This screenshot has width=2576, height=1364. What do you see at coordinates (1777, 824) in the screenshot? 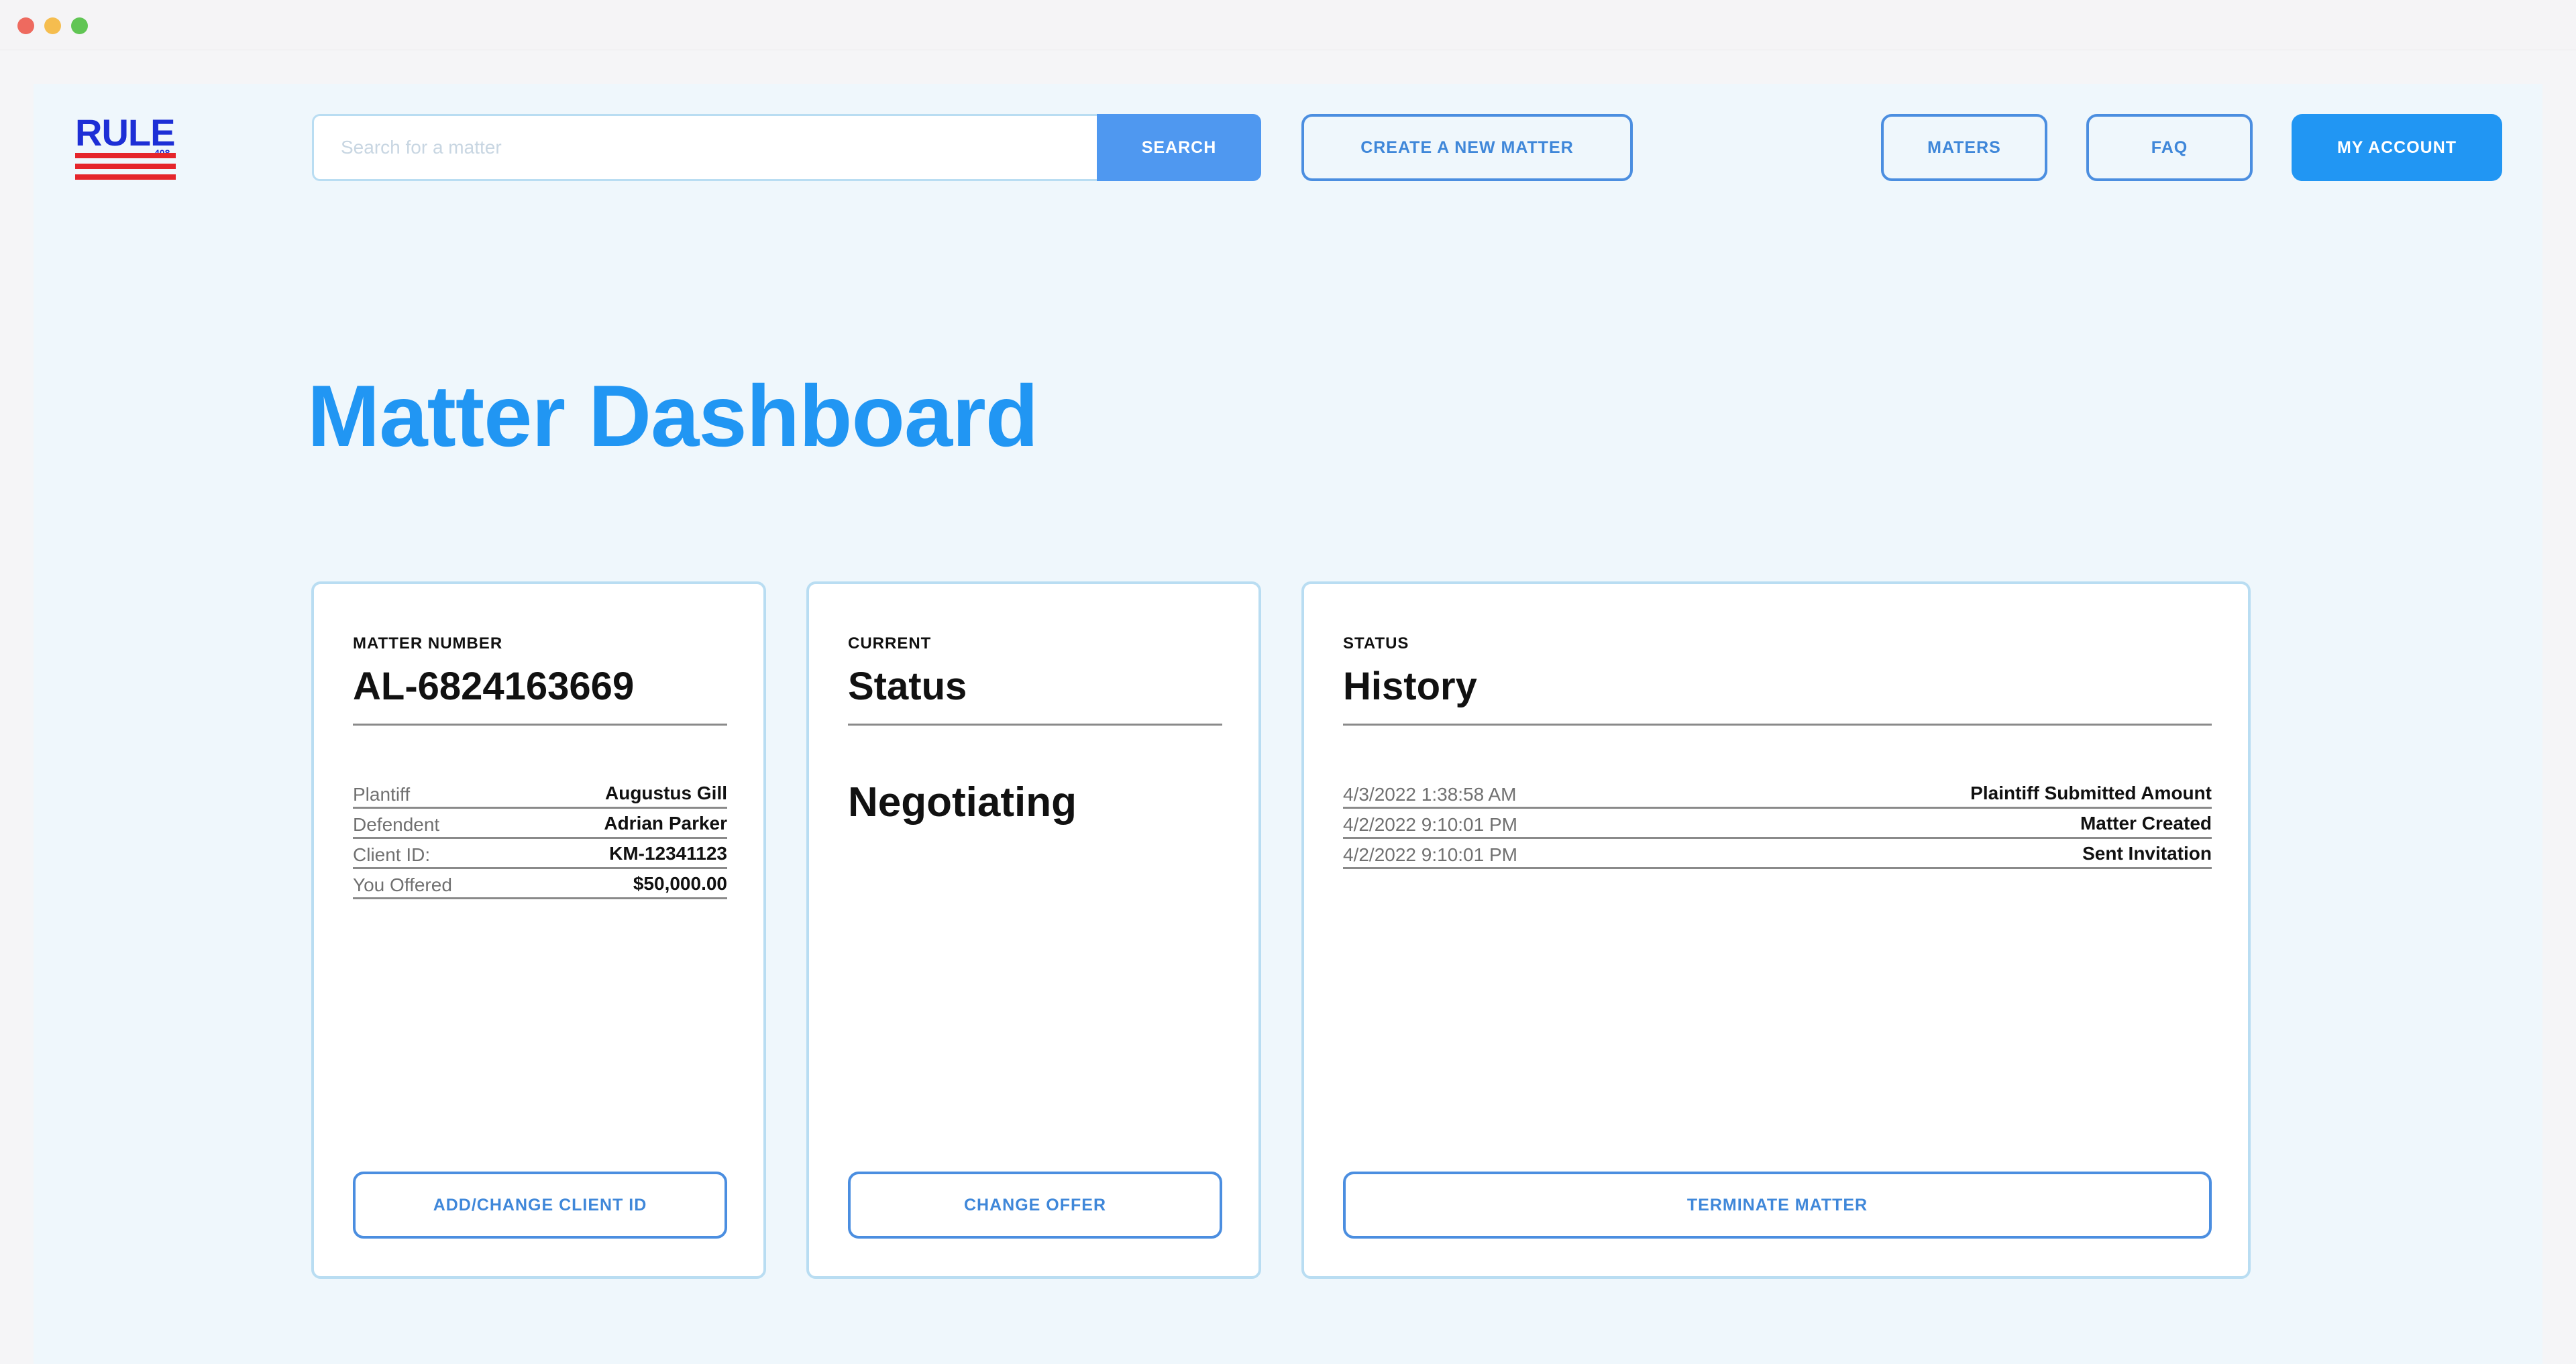
I see `history-row: 4/2/2022 9:10:01 PM Matter Created` at bounding box center [1777, 824].